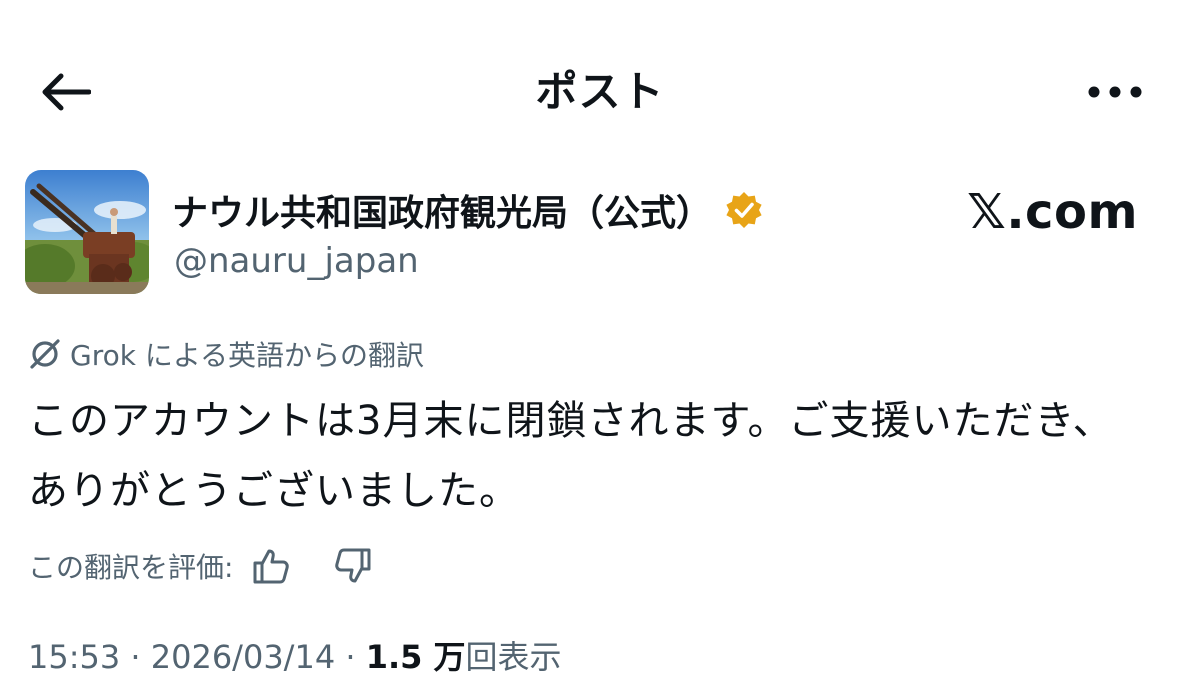 This screenshot has height=683, width=1200. I want to click on thumbs-down-icon, so click(353, 565).